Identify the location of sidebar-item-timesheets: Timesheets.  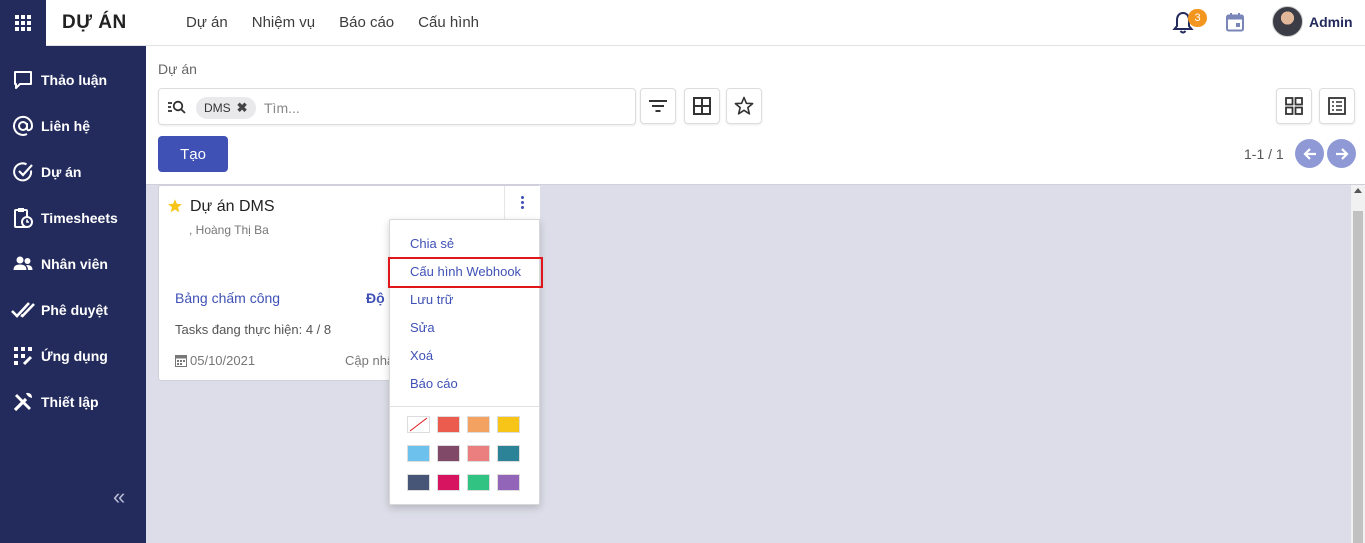
(73, 218).